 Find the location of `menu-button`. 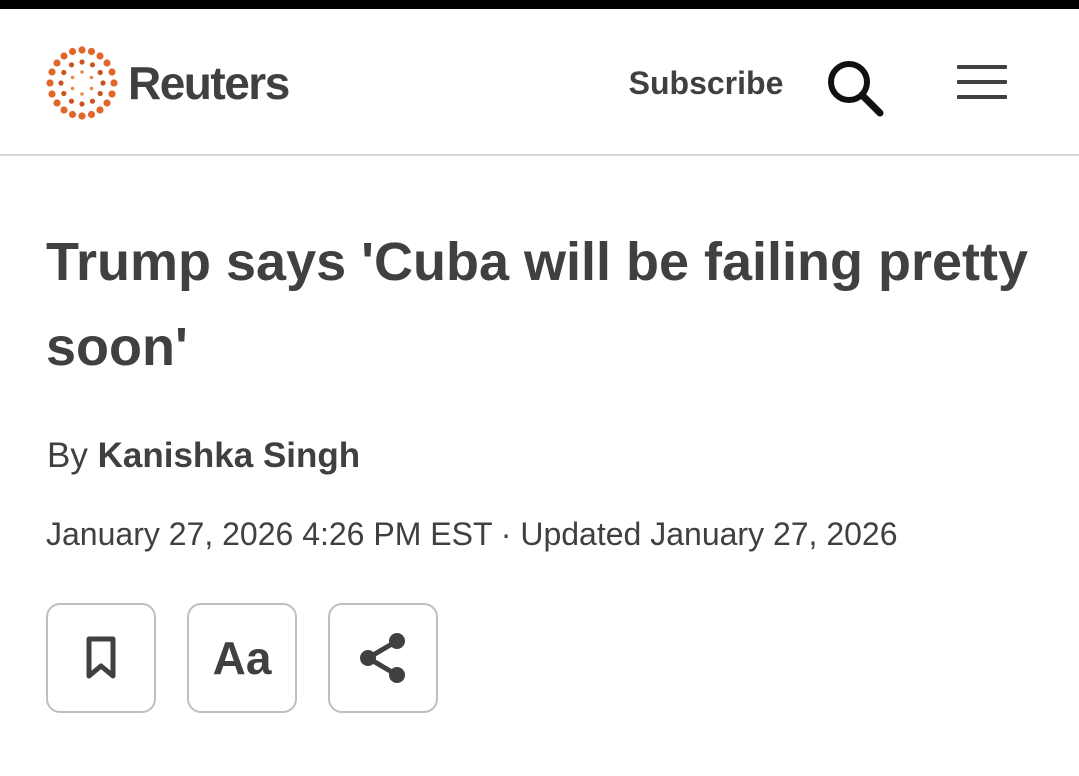

menu-button is located at coordinates (982, 83).